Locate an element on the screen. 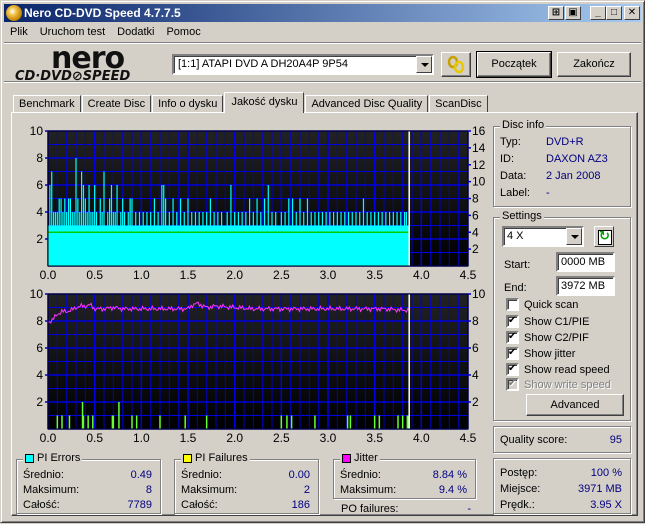  top-x-tick-label: 1.0 is located at coordinates (141, 275).